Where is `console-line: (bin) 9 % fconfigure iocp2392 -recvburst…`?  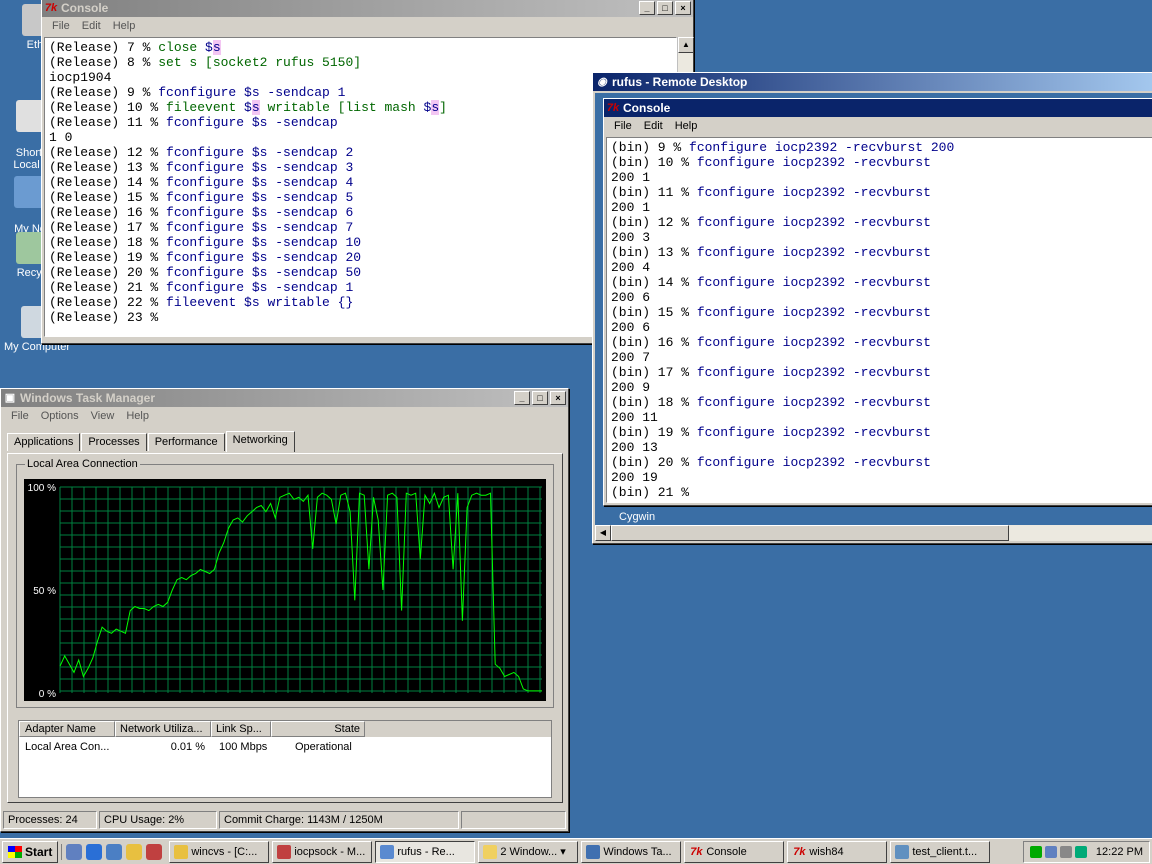 console-line: (bin) 9 % fconfigure iocp2392 -recvburst… is located at coordinates (783, 147).